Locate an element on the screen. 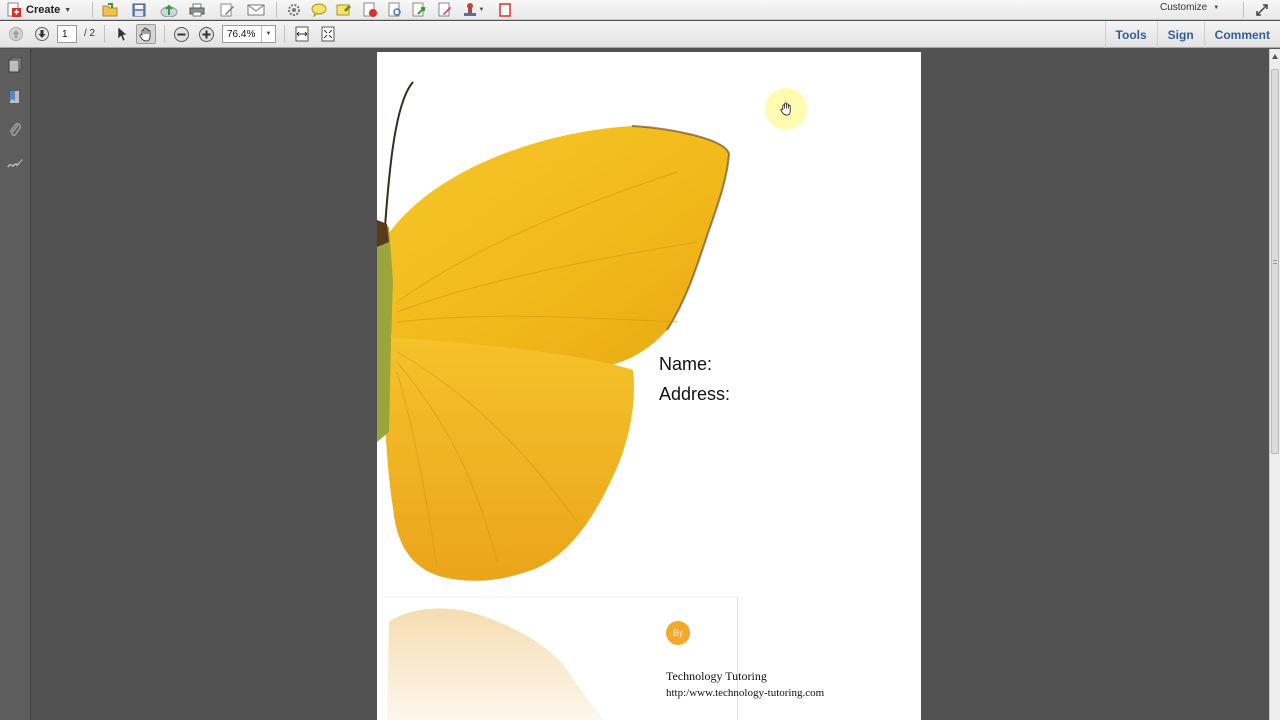  upload-button is located at coordinates (169, 10).